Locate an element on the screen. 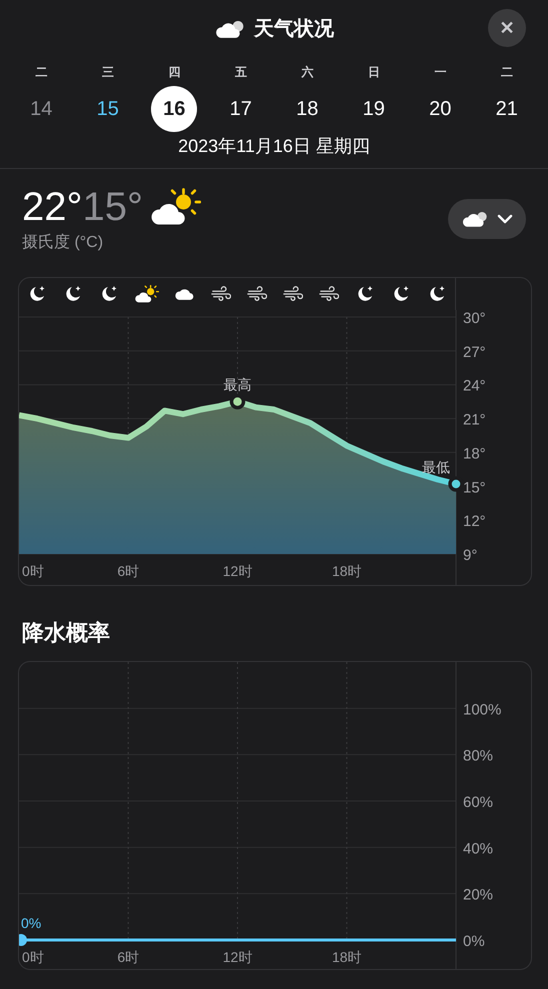 Image resolution: width=548 pixels, height=989 pixels. y-axis-label: 60% is located at coordinates (478, 802).